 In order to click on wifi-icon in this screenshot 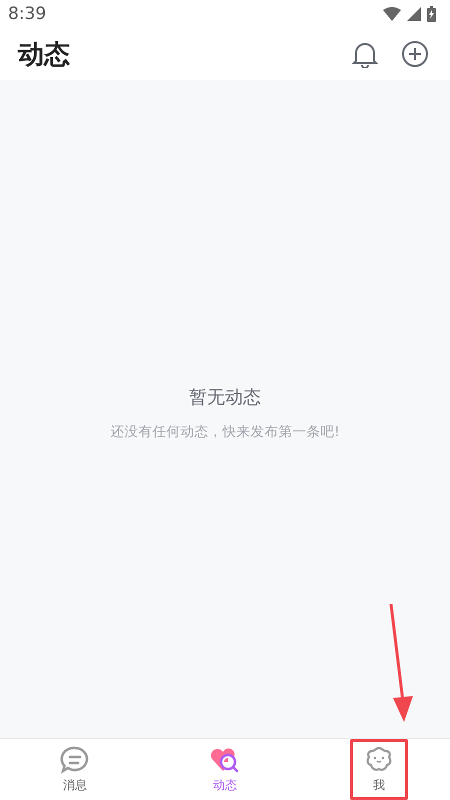, I will do `click(392, 14)`.